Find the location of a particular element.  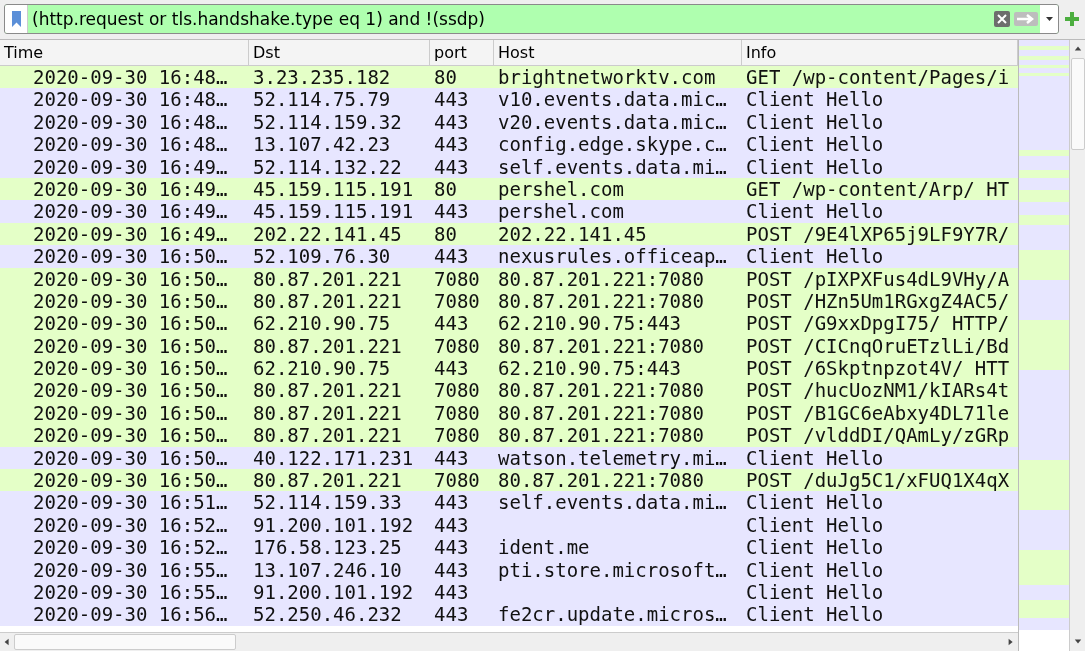

display-filter-field: (http.request or tls.handshake.type eq 1) and !(ssdp) is located at coordinates (510, 19).